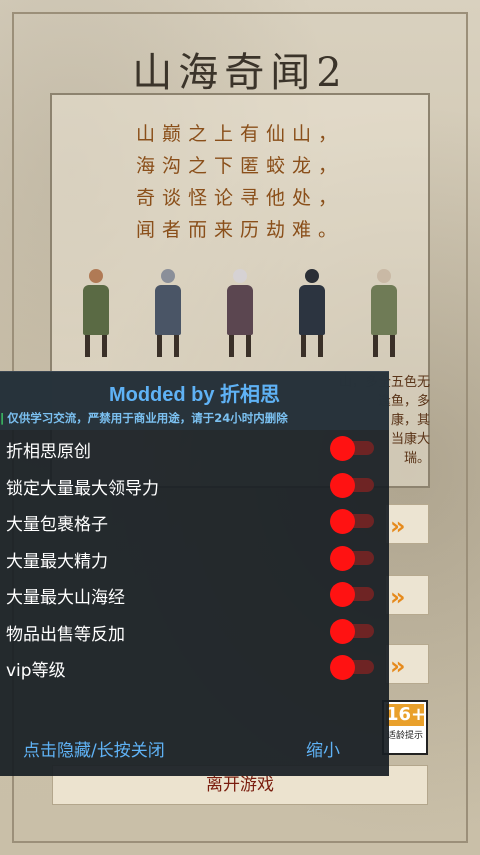 The width and height of the screenshot is (480, 855). Describe the element at coordinates (240, 182) in the screenshot. I see `poem: 山巅之上有仙山， 海沟之下匿蛟龙， 奇谈怪论寻他处， 闻者而来历劫难。` at that location.